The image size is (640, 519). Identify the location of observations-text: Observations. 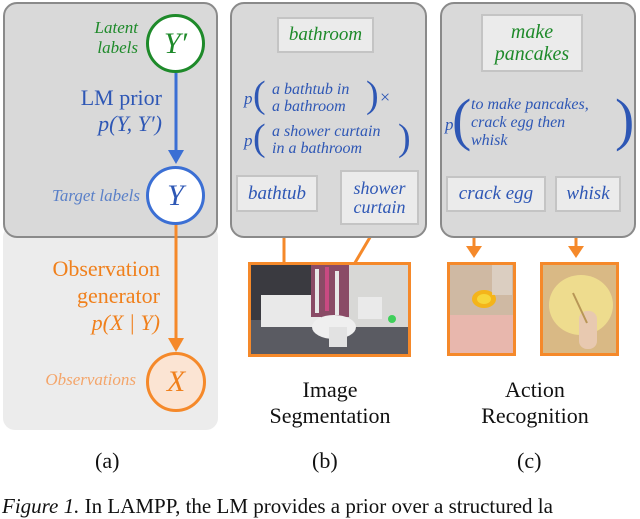
(90, 379).